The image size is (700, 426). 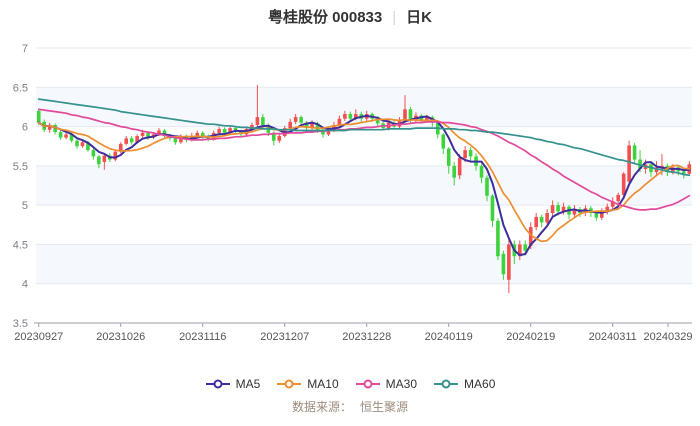 I want to click on legend-item-ma30: MA30, so click(x=386, y=384).